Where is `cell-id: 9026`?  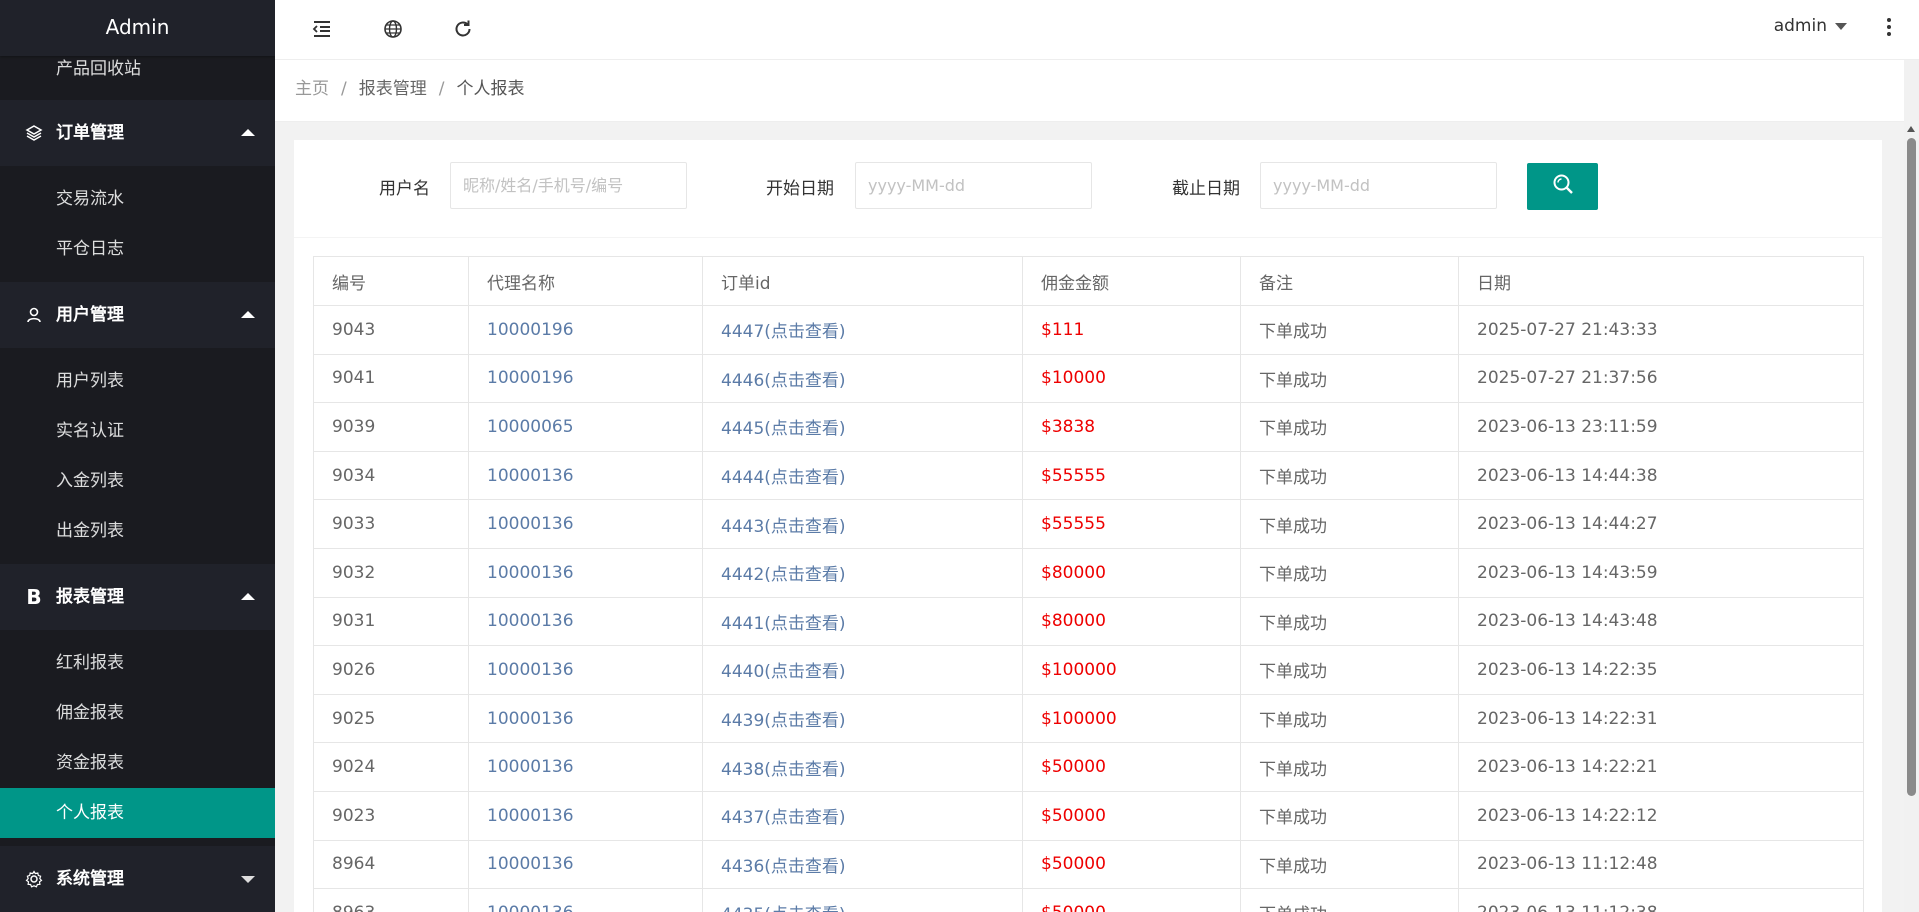 cell-id: 9026 is located at coordinates (391, 670).